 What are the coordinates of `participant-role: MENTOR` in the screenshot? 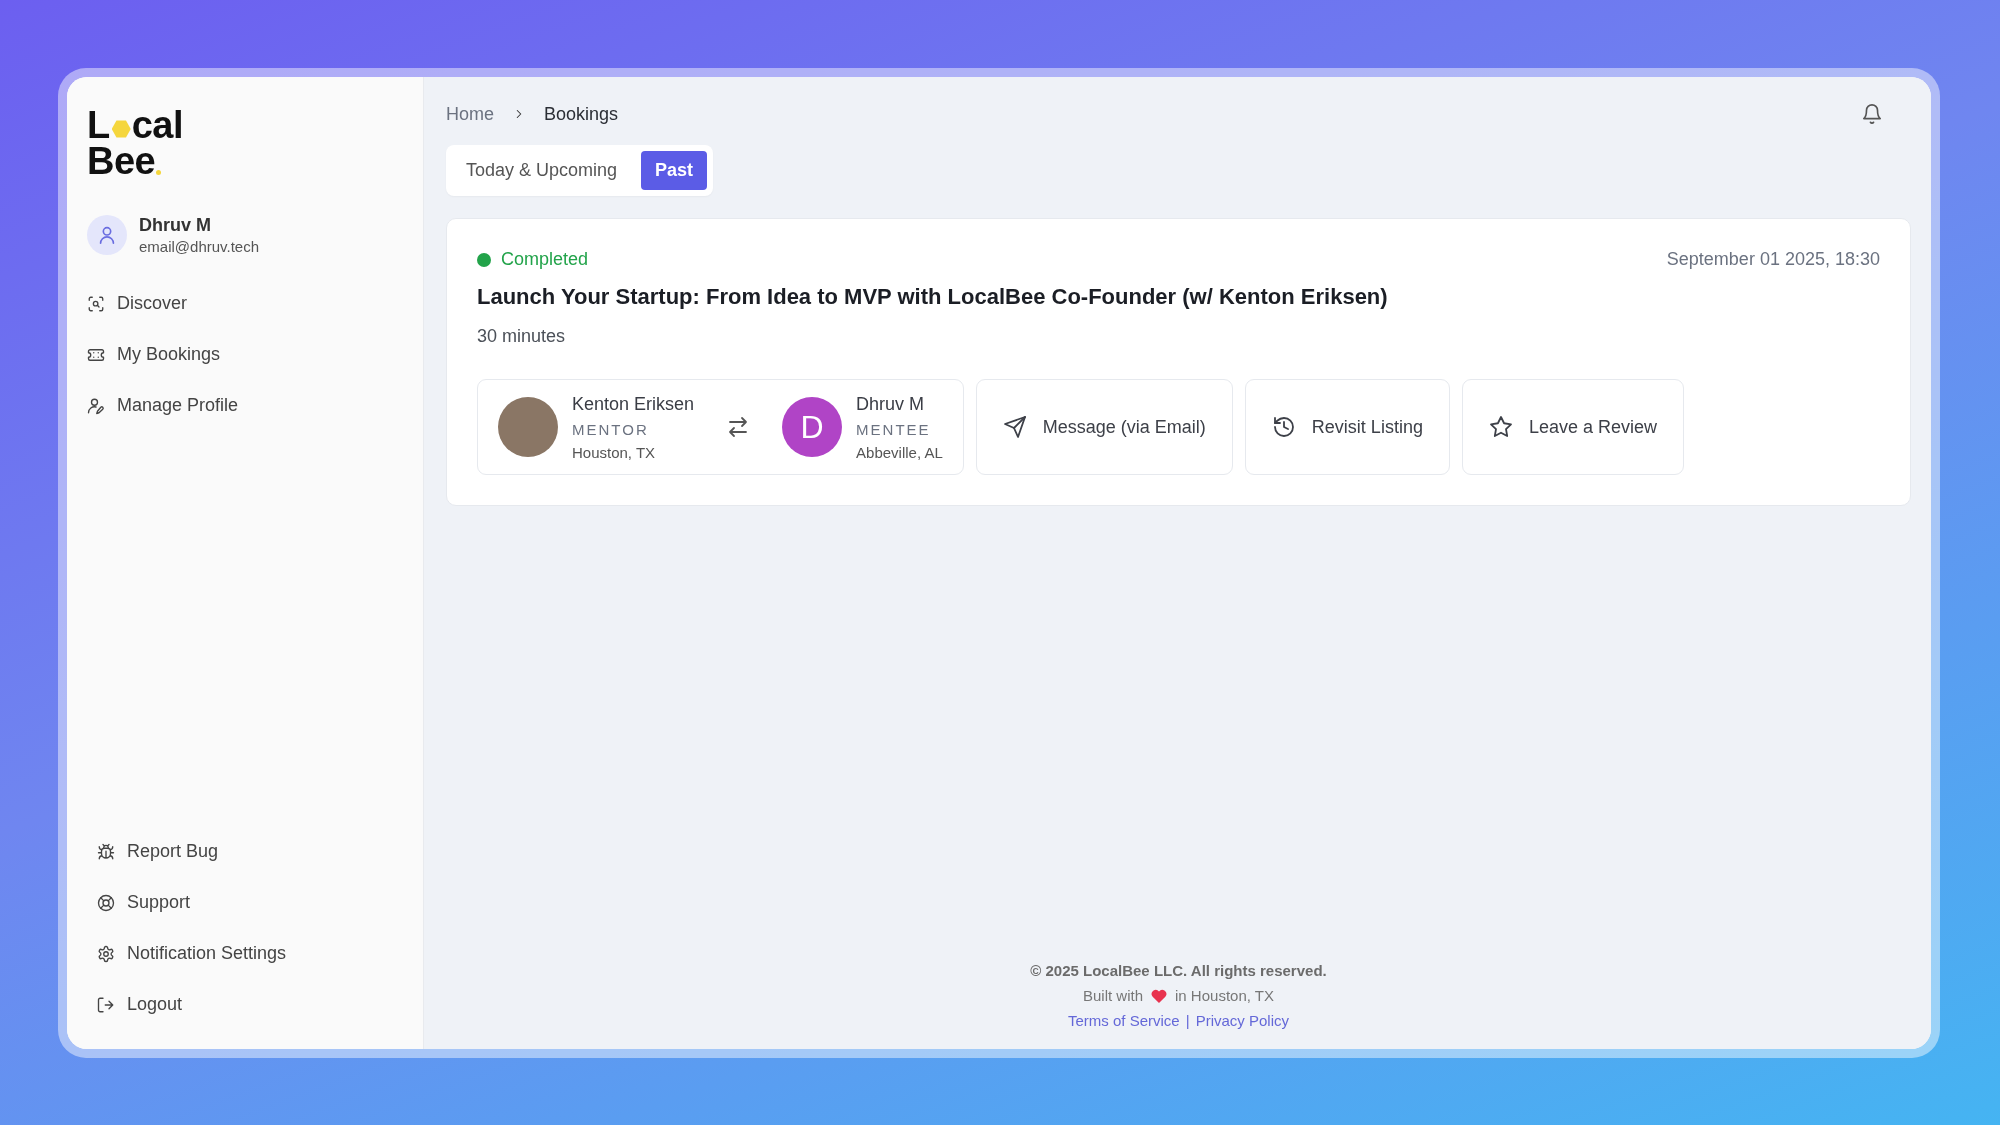 It's located at (611, 429).